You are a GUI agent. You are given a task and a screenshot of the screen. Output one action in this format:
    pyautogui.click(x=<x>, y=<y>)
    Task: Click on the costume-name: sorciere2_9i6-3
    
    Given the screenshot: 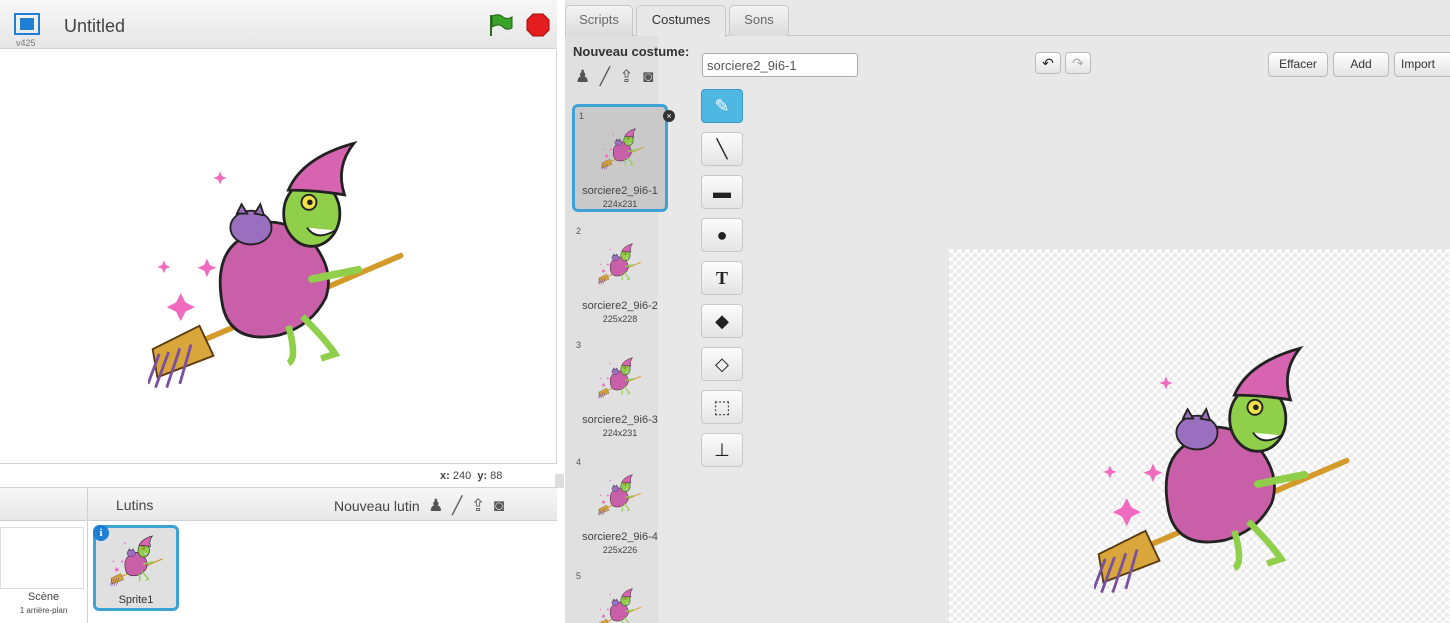 What is the action you would take?
    pyautogui.click(x=620, y=420)
    